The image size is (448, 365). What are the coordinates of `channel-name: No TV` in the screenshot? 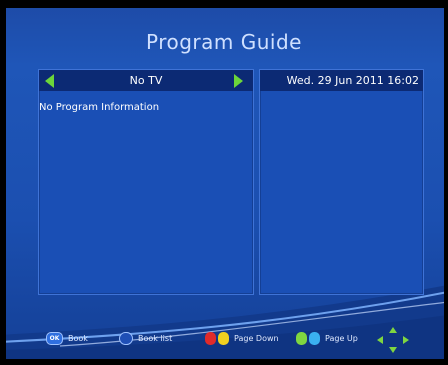 It's located at (146, 80).